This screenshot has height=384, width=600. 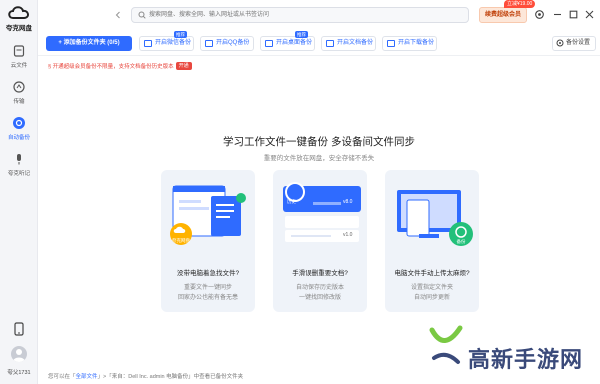 I want to click on version-history-illustration, so click(x=322, y=212).